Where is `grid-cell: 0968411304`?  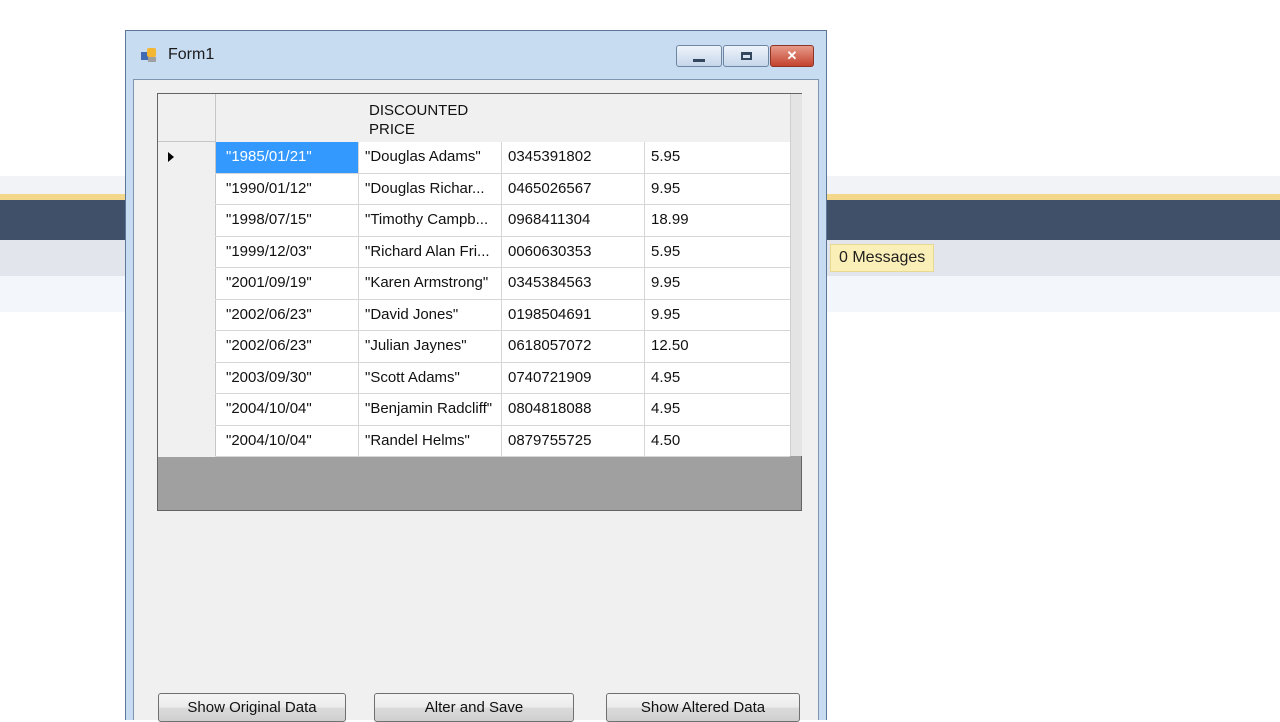 grid-cell: 0968411304 is located at coordinates (573, 221).